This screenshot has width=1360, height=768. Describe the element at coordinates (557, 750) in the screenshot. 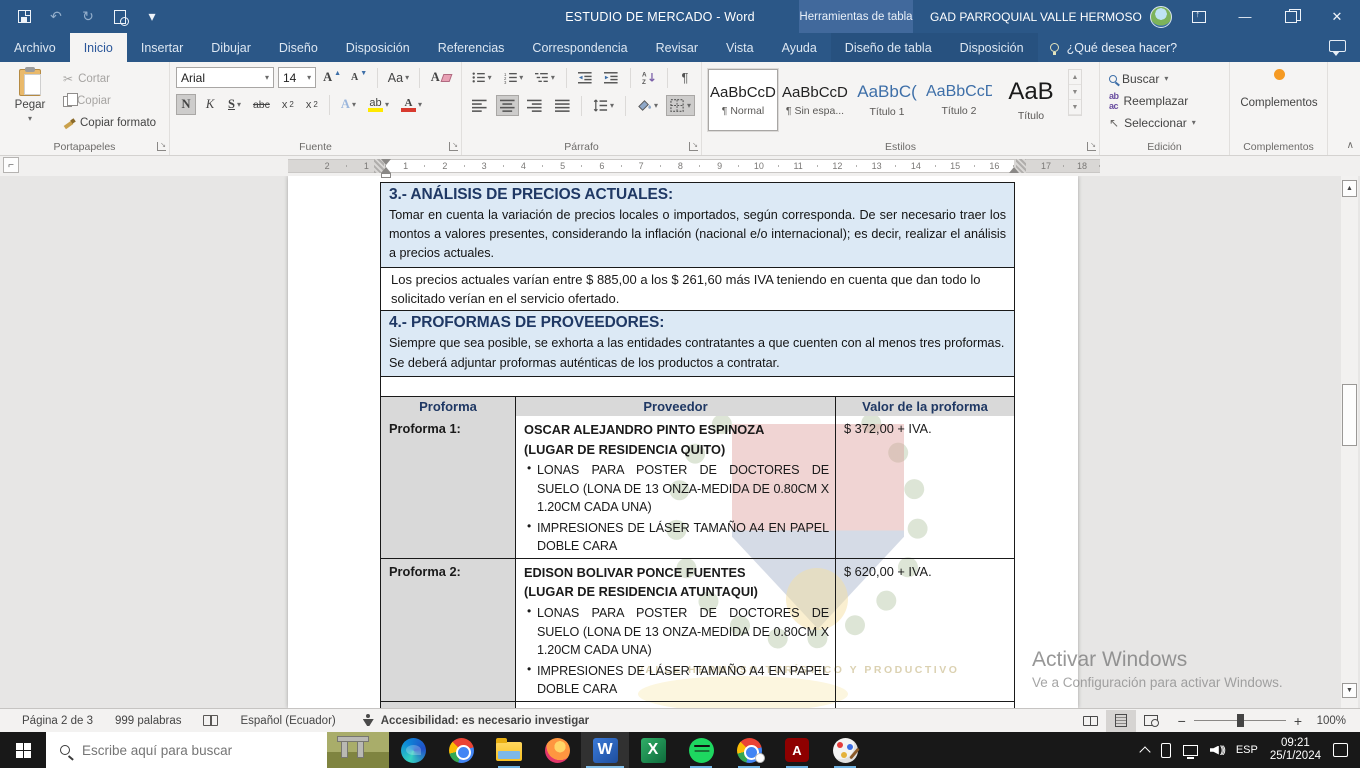

I see `taskbar-icon-firefox` at that location.